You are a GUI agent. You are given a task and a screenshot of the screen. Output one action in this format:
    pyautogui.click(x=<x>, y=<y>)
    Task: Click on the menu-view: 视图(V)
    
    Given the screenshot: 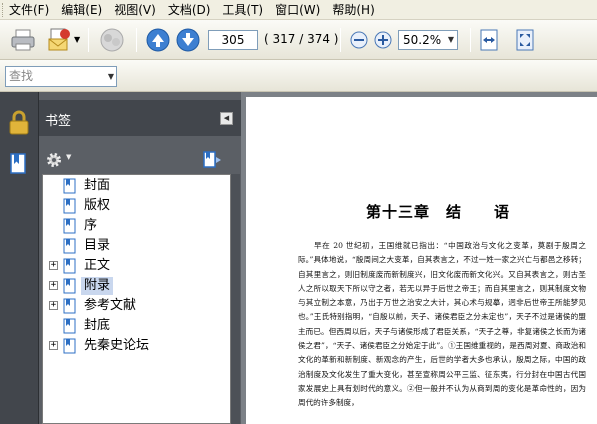 What is the action you would take?
    pyautogui.click(x=139, y=9)
    